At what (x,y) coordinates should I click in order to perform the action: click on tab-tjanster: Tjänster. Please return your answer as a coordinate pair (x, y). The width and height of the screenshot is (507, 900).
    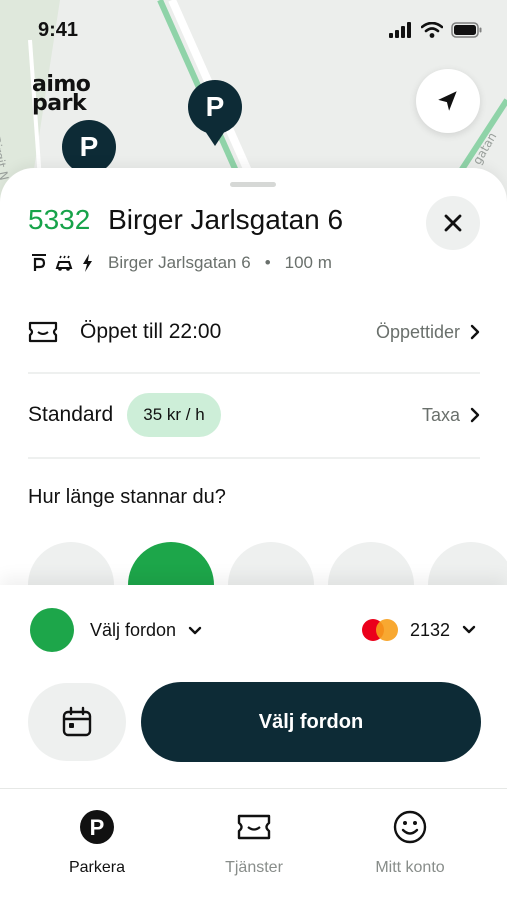
    Looking at the image, I should click on (254, 843).